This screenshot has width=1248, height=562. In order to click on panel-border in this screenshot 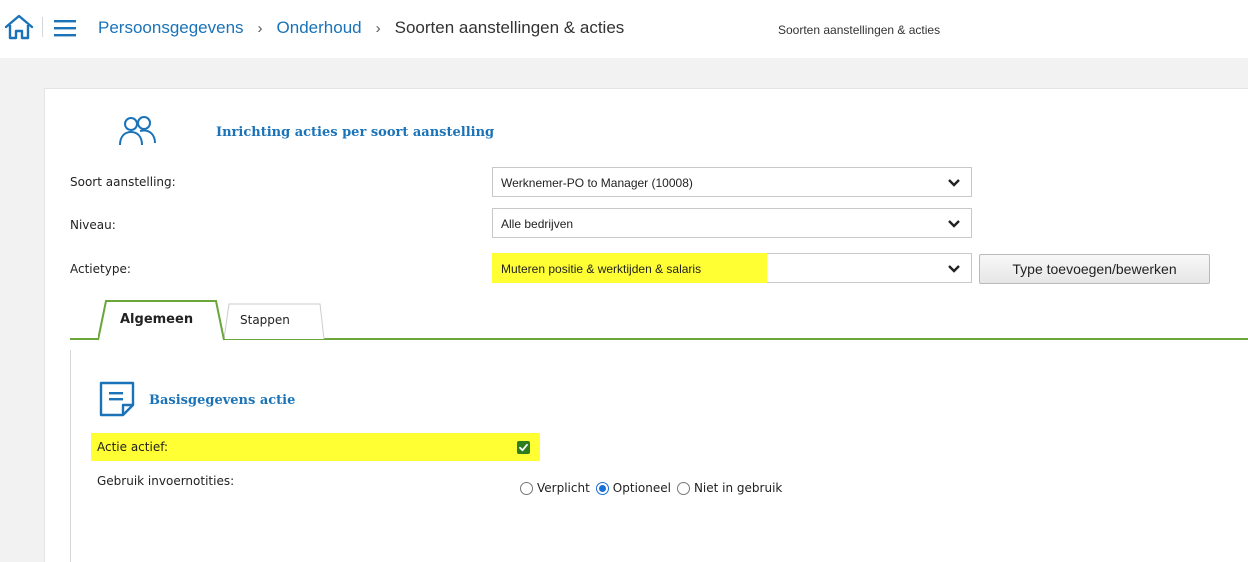, I will do `click(70, 456)`.